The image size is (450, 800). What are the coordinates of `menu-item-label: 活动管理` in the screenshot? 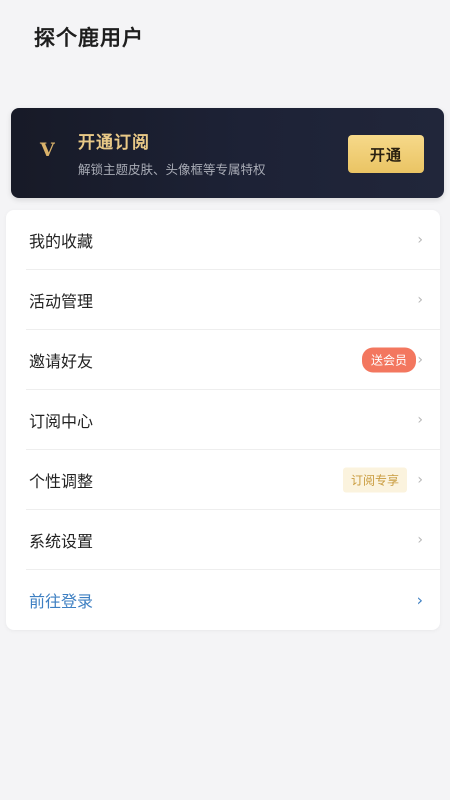 It's located at (61, 301).